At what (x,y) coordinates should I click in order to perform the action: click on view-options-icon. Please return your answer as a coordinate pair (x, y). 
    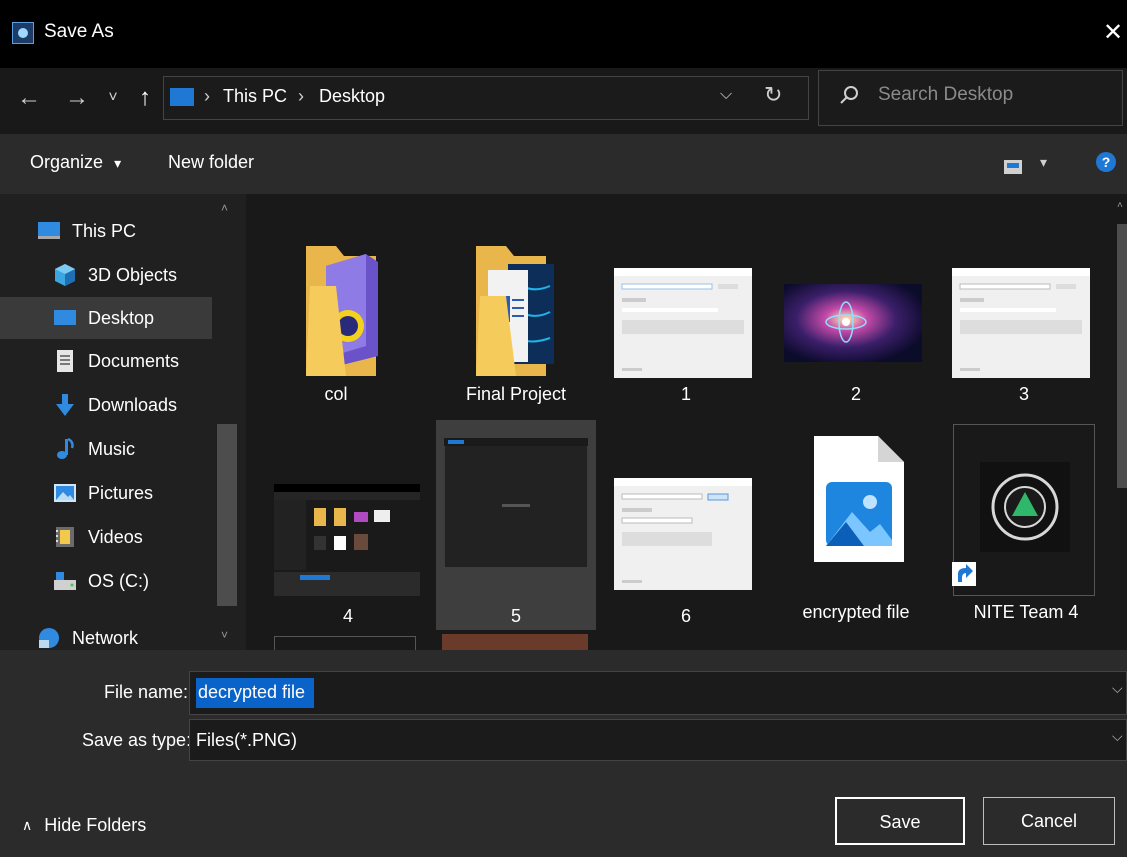
    Looking at the image, I should click on (1013, 167).